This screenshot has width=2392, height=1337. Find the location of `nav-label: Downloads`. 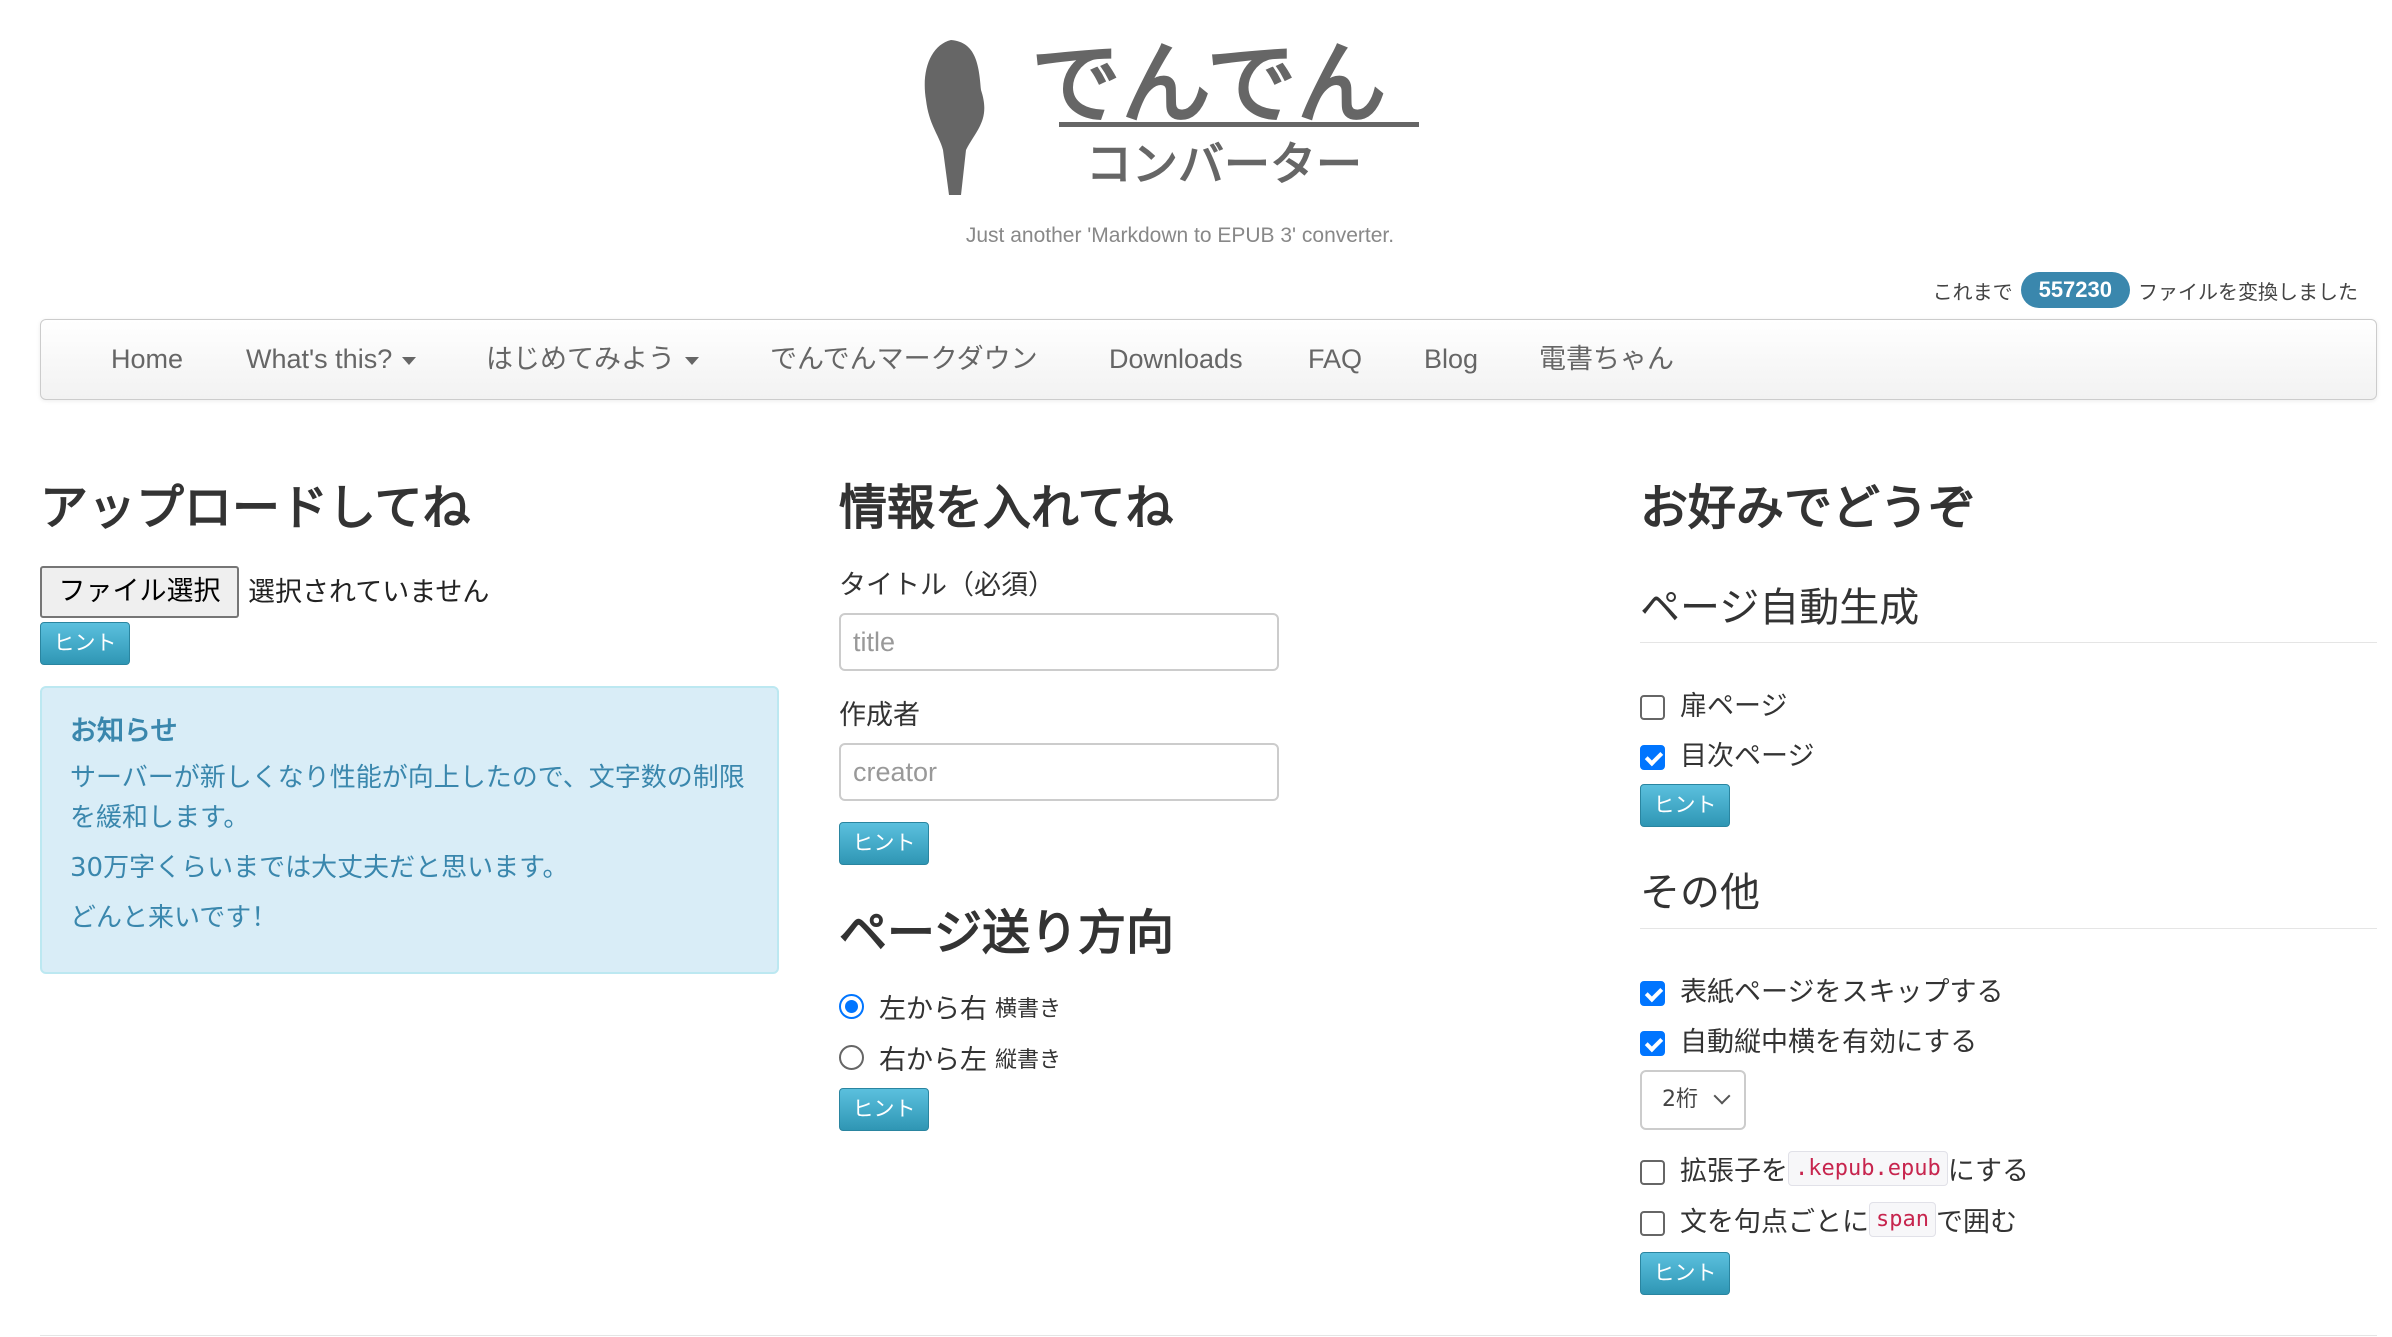

nav-label: Downloads is located at coordinates (1176, 359).